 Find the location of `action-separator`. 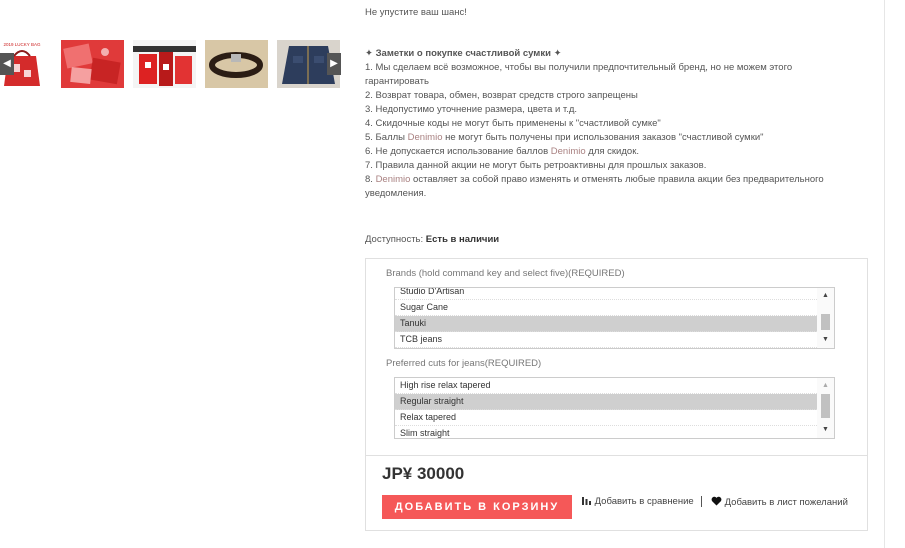

action-separator is located at coordinates (701, 501).